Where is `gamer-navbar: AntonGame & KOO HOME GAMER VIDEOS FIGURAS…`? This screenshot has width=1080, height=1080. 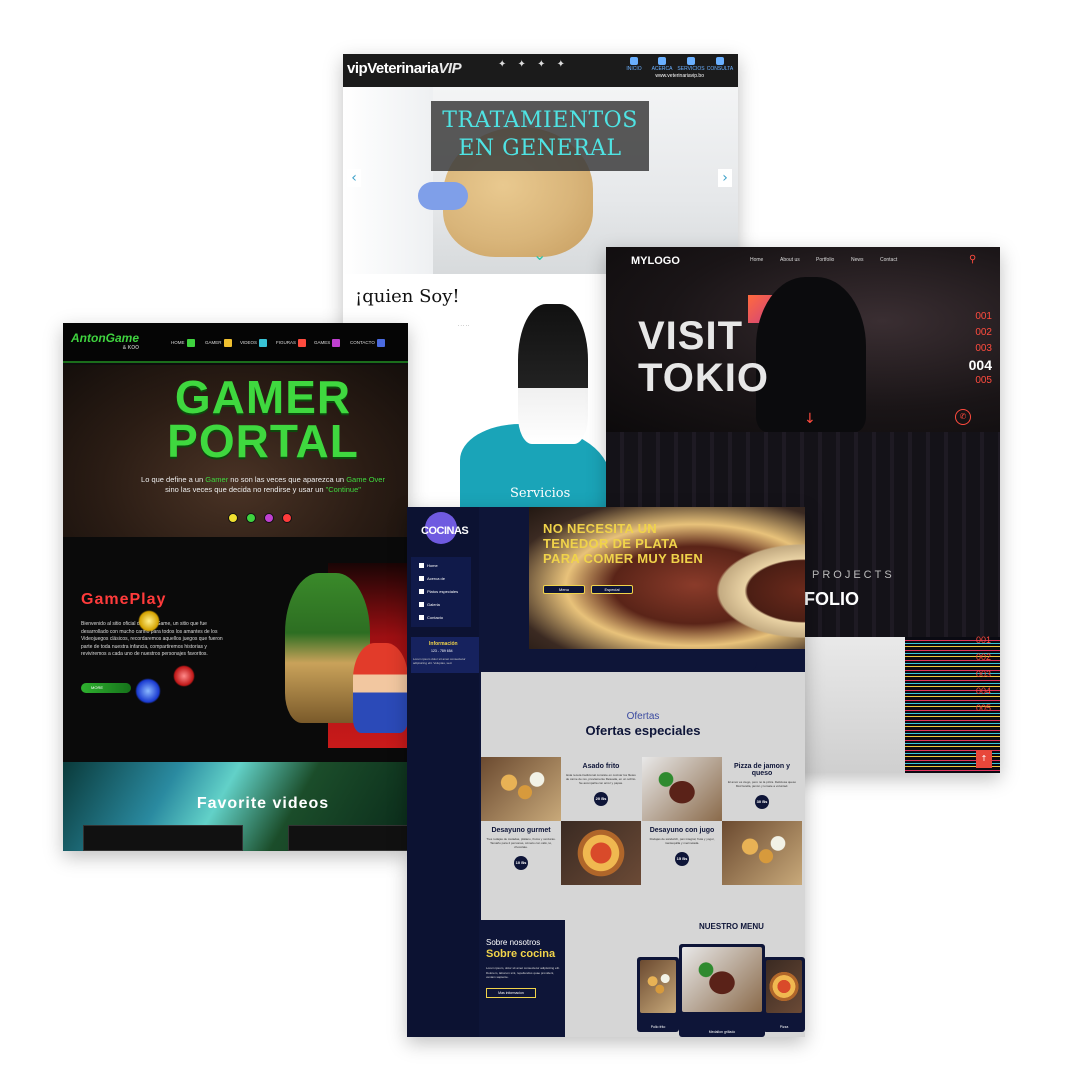
gamer-navbar: AntonGame & KOO HOME GAMER VIDEOS FIGURAS… is located at coordinates (235, 343).